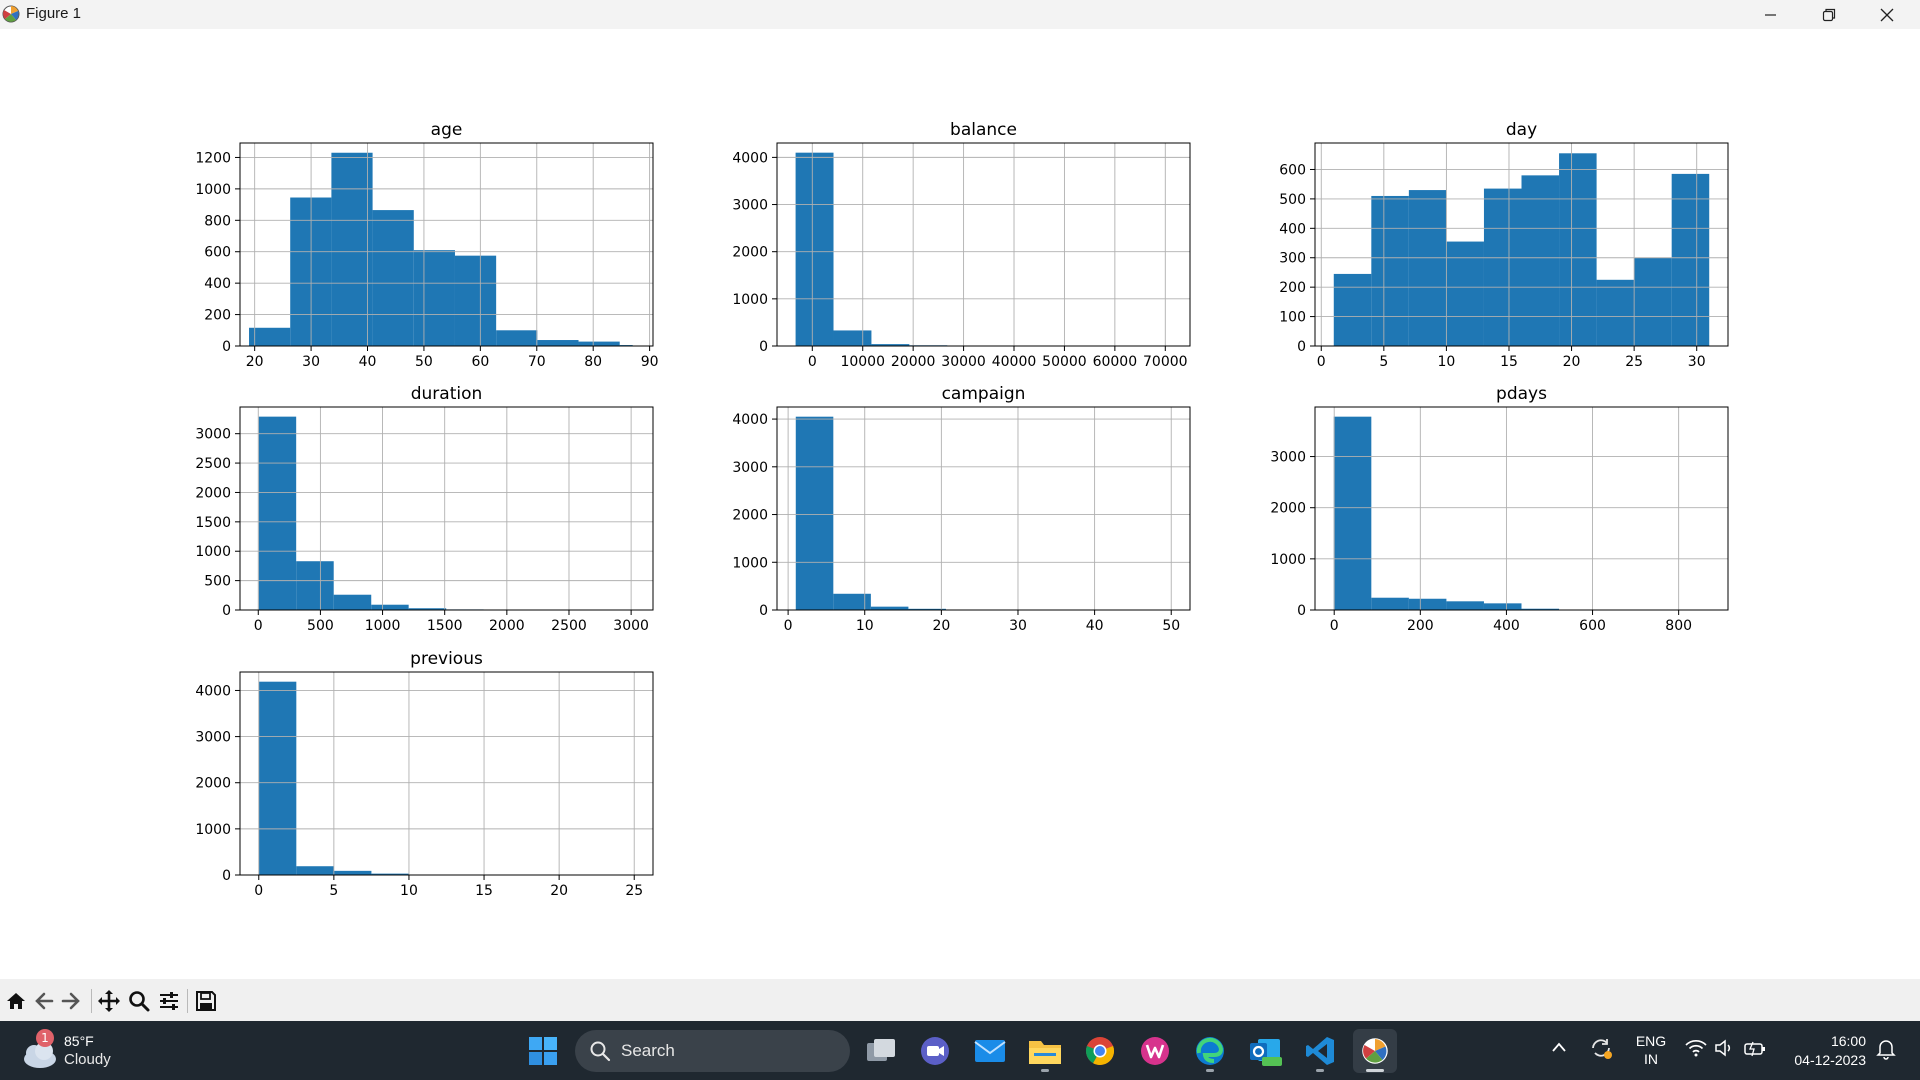 This screenshot has width=1920, height=1080. I want to click on x-tick-label: 15, so click(484, 891).